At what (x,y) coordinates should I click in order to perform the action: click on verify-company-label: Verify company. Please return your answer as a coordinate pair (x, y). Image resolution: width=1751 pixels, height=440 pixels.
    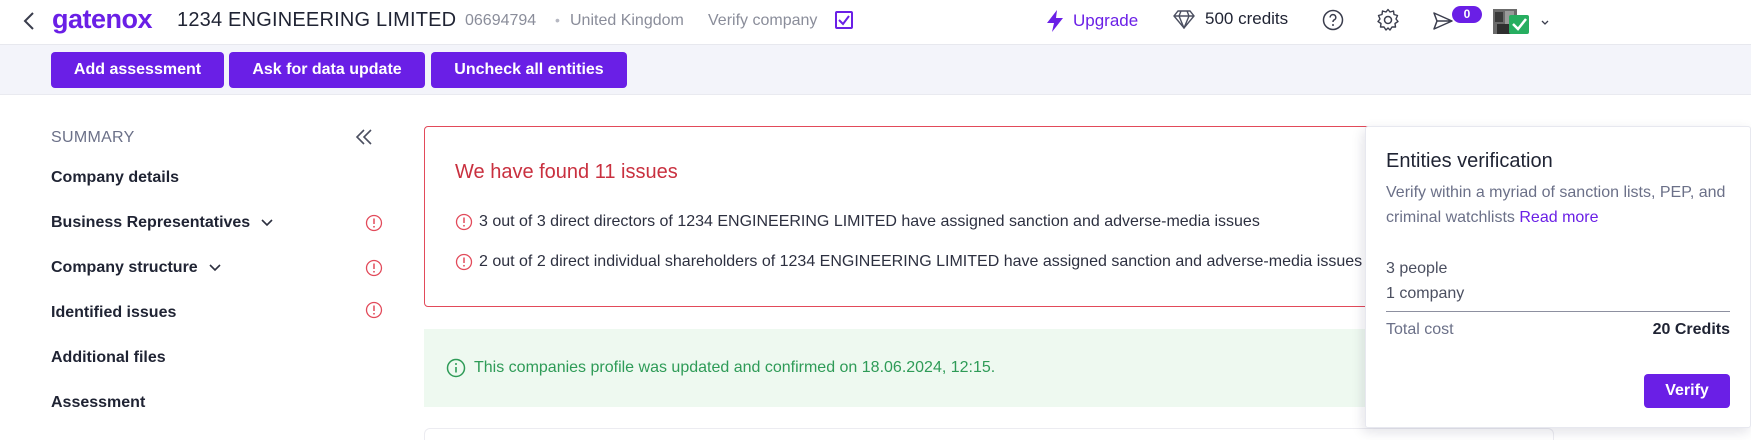
    Looking at the image, I should click on (763, 20).